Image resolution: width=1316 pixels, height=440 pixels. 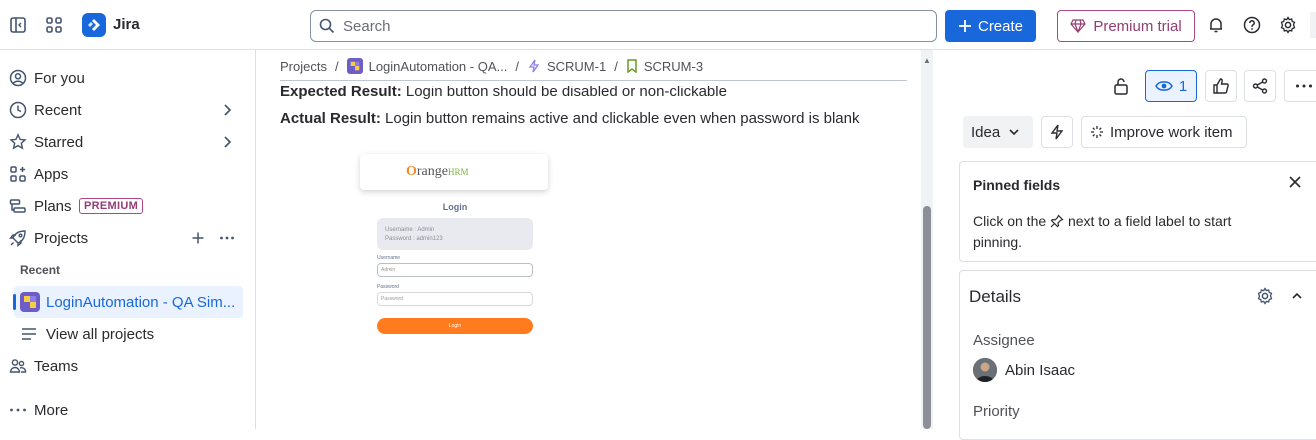 What do you see at coordinates (1163, 86) in the screenshot?
I see `eye-icon` at bounding box center [1163, 86].